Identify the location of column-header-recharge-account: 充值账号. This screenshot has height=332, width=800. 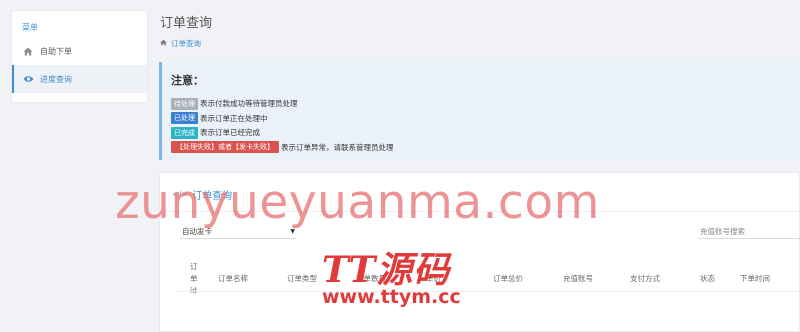
(578, 278).